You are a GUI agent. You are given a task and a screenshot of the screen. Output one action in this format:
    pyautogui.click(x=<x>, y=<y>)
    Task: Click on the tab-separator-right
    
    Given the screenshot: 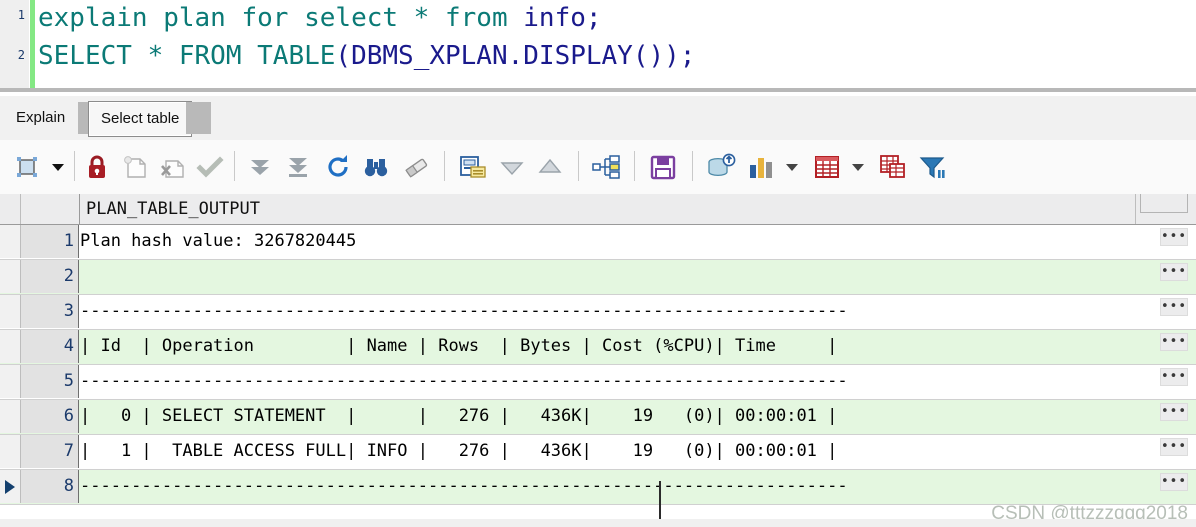 What is the action you would take?
    pyautogui.click(x=198, y=118)
    